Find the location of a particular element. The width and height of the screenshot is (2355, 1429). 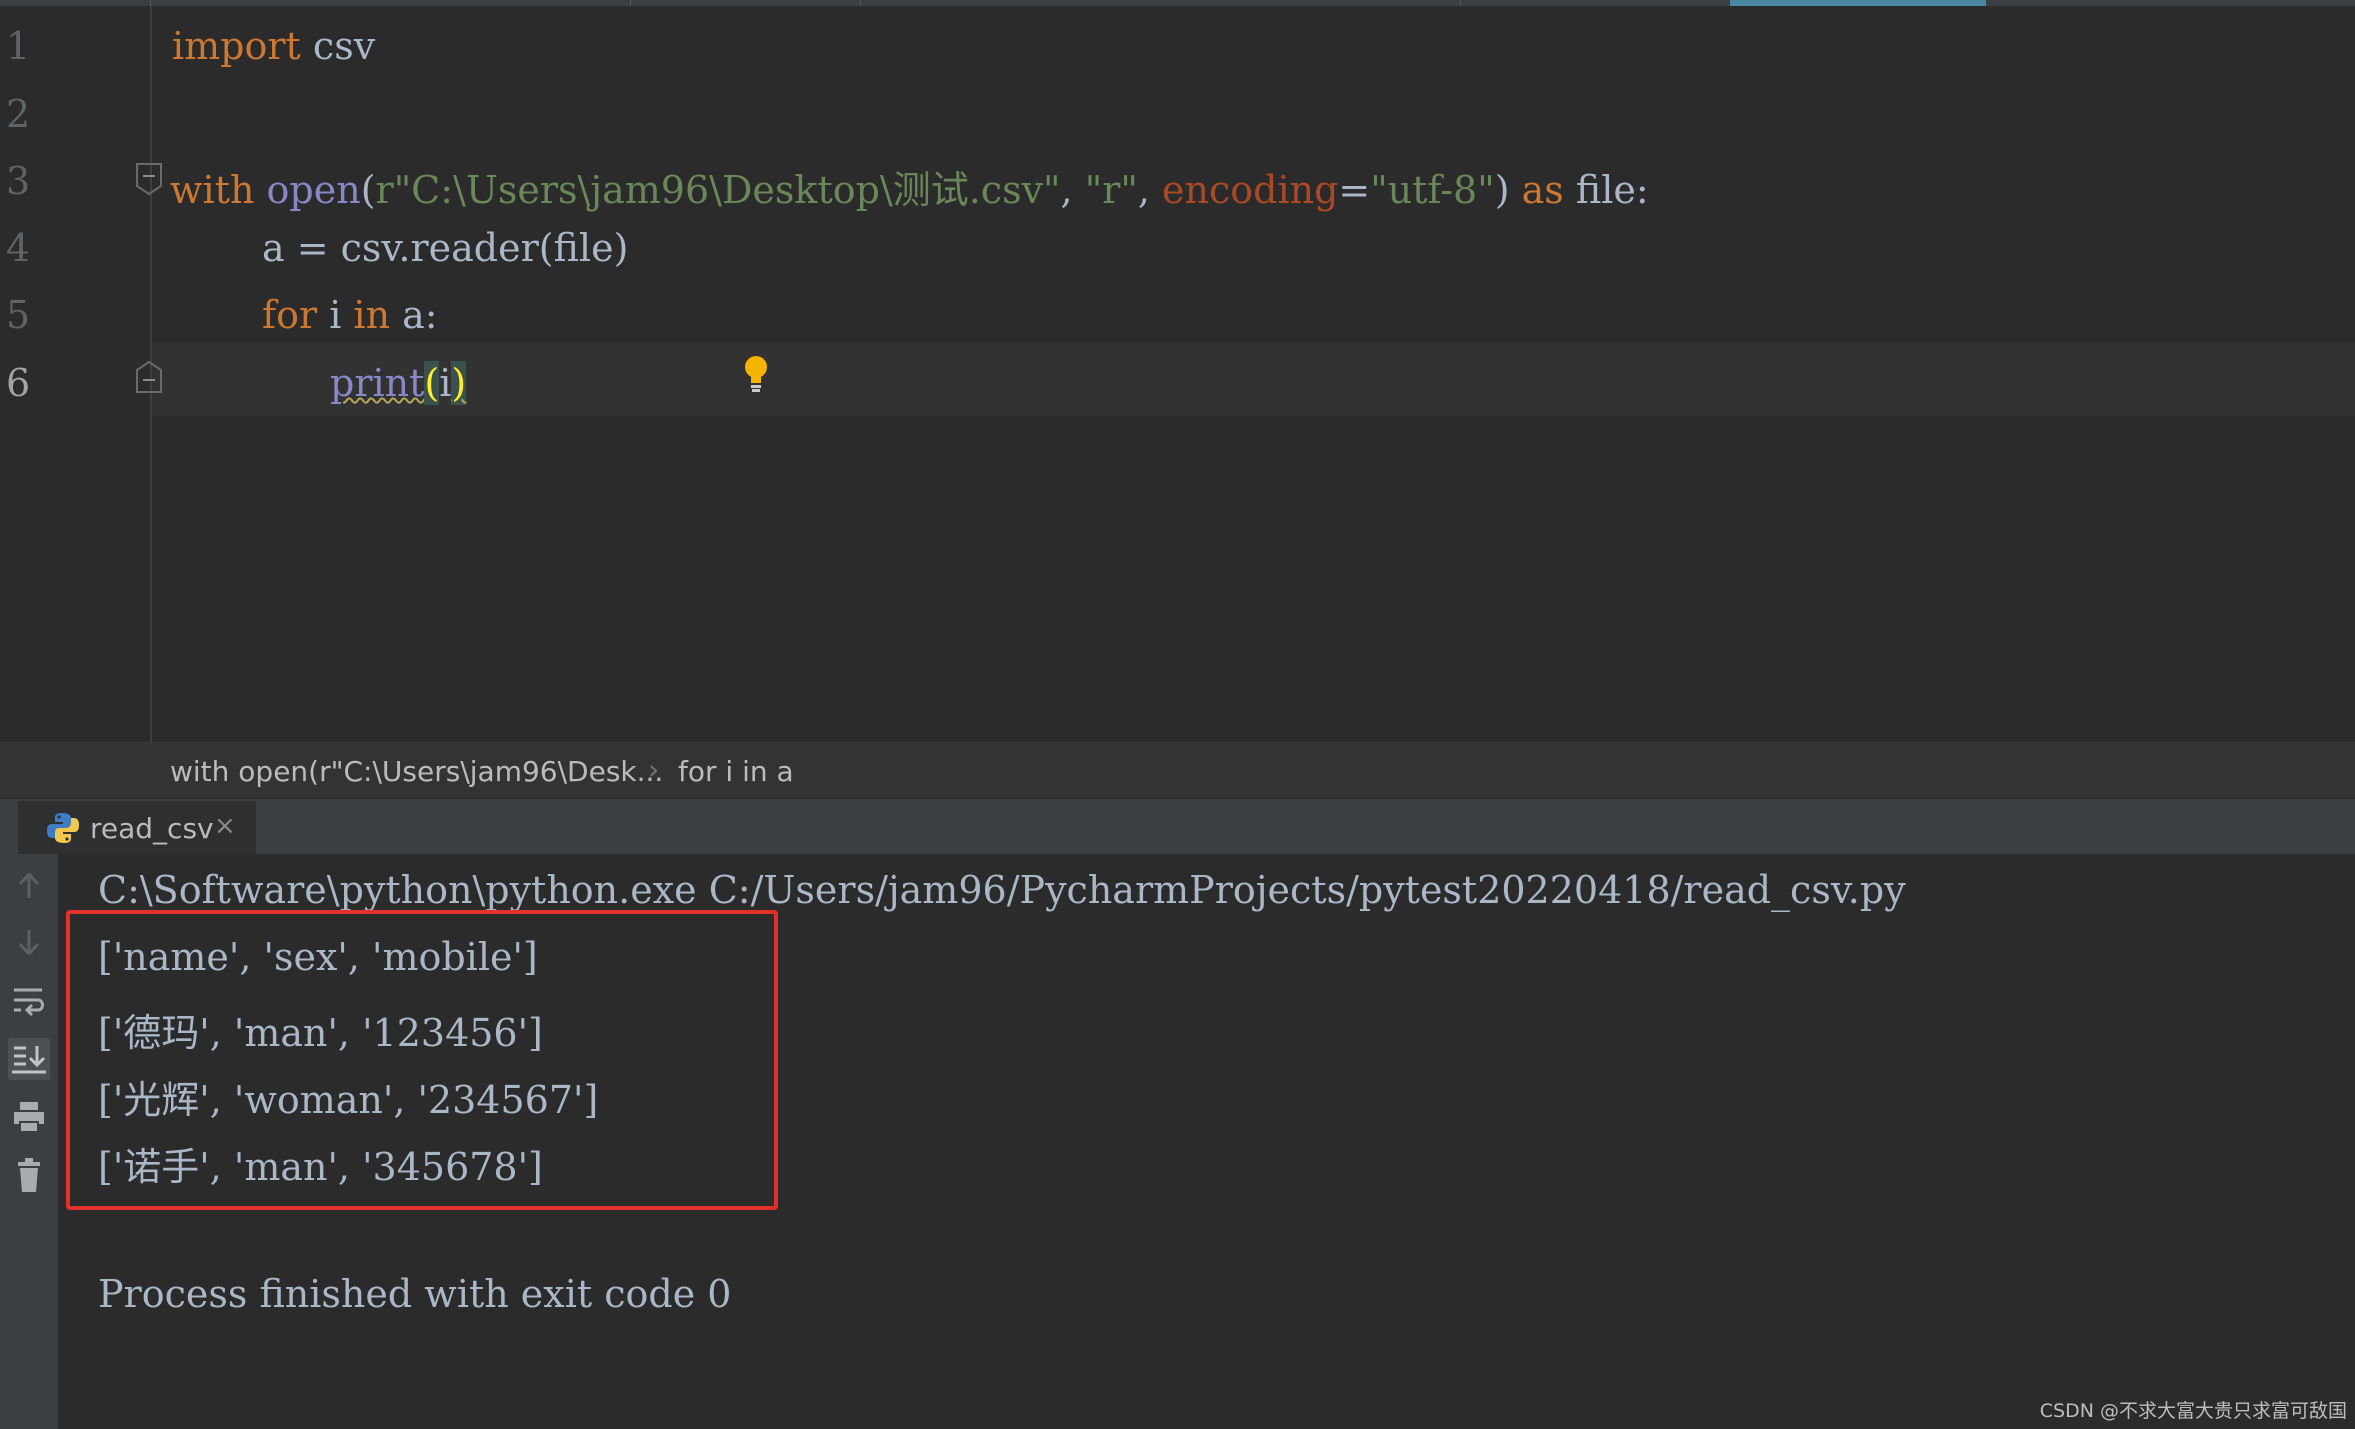

keyword-as: as is located at coordinates (1542, 190).